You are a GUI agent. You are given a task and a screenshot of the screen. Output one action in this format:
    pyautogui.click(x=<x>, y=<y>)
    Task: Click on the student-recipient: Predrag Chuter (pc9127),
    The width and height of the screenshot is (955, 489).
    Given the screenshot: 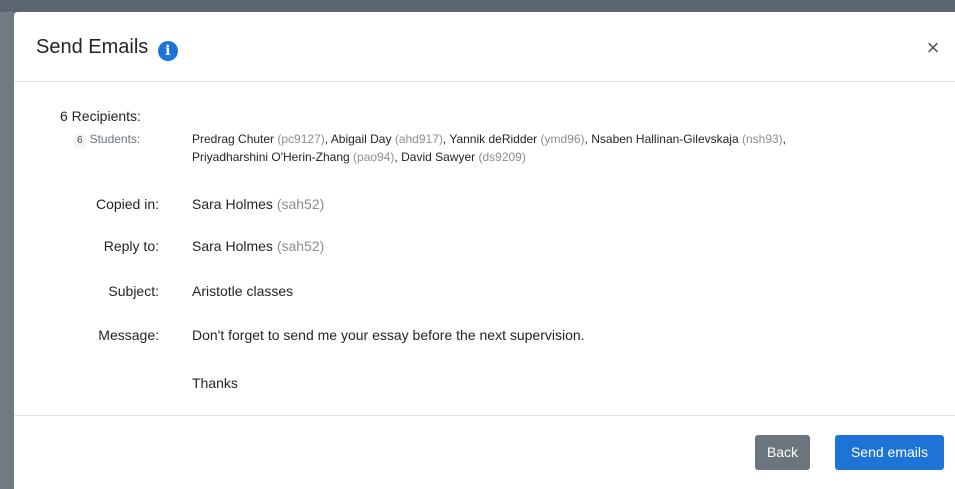 What is the action you would take?
    pyautogui.click(x=260, y=139)
    